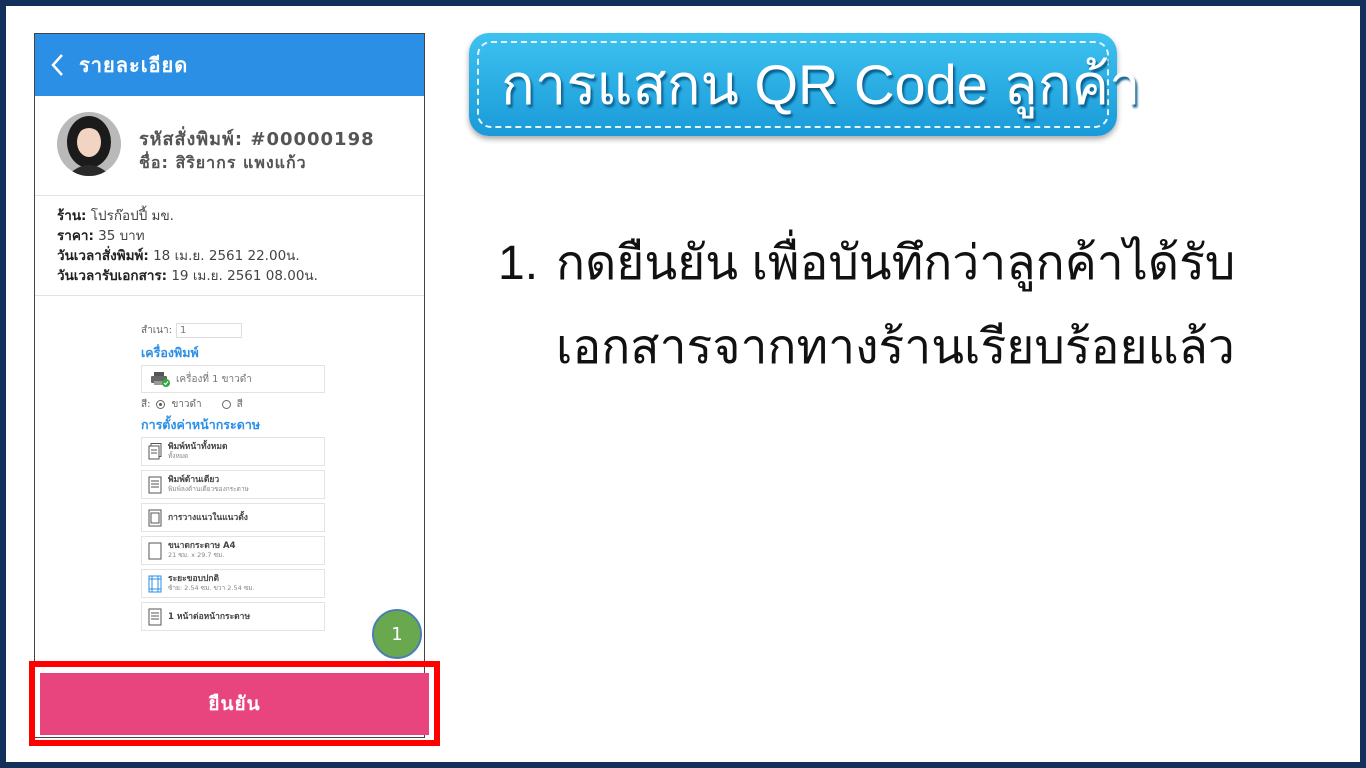 This screenshot has height=768, width=1366. I want to click on app-header: รายละเอียด, so click(229, 65).